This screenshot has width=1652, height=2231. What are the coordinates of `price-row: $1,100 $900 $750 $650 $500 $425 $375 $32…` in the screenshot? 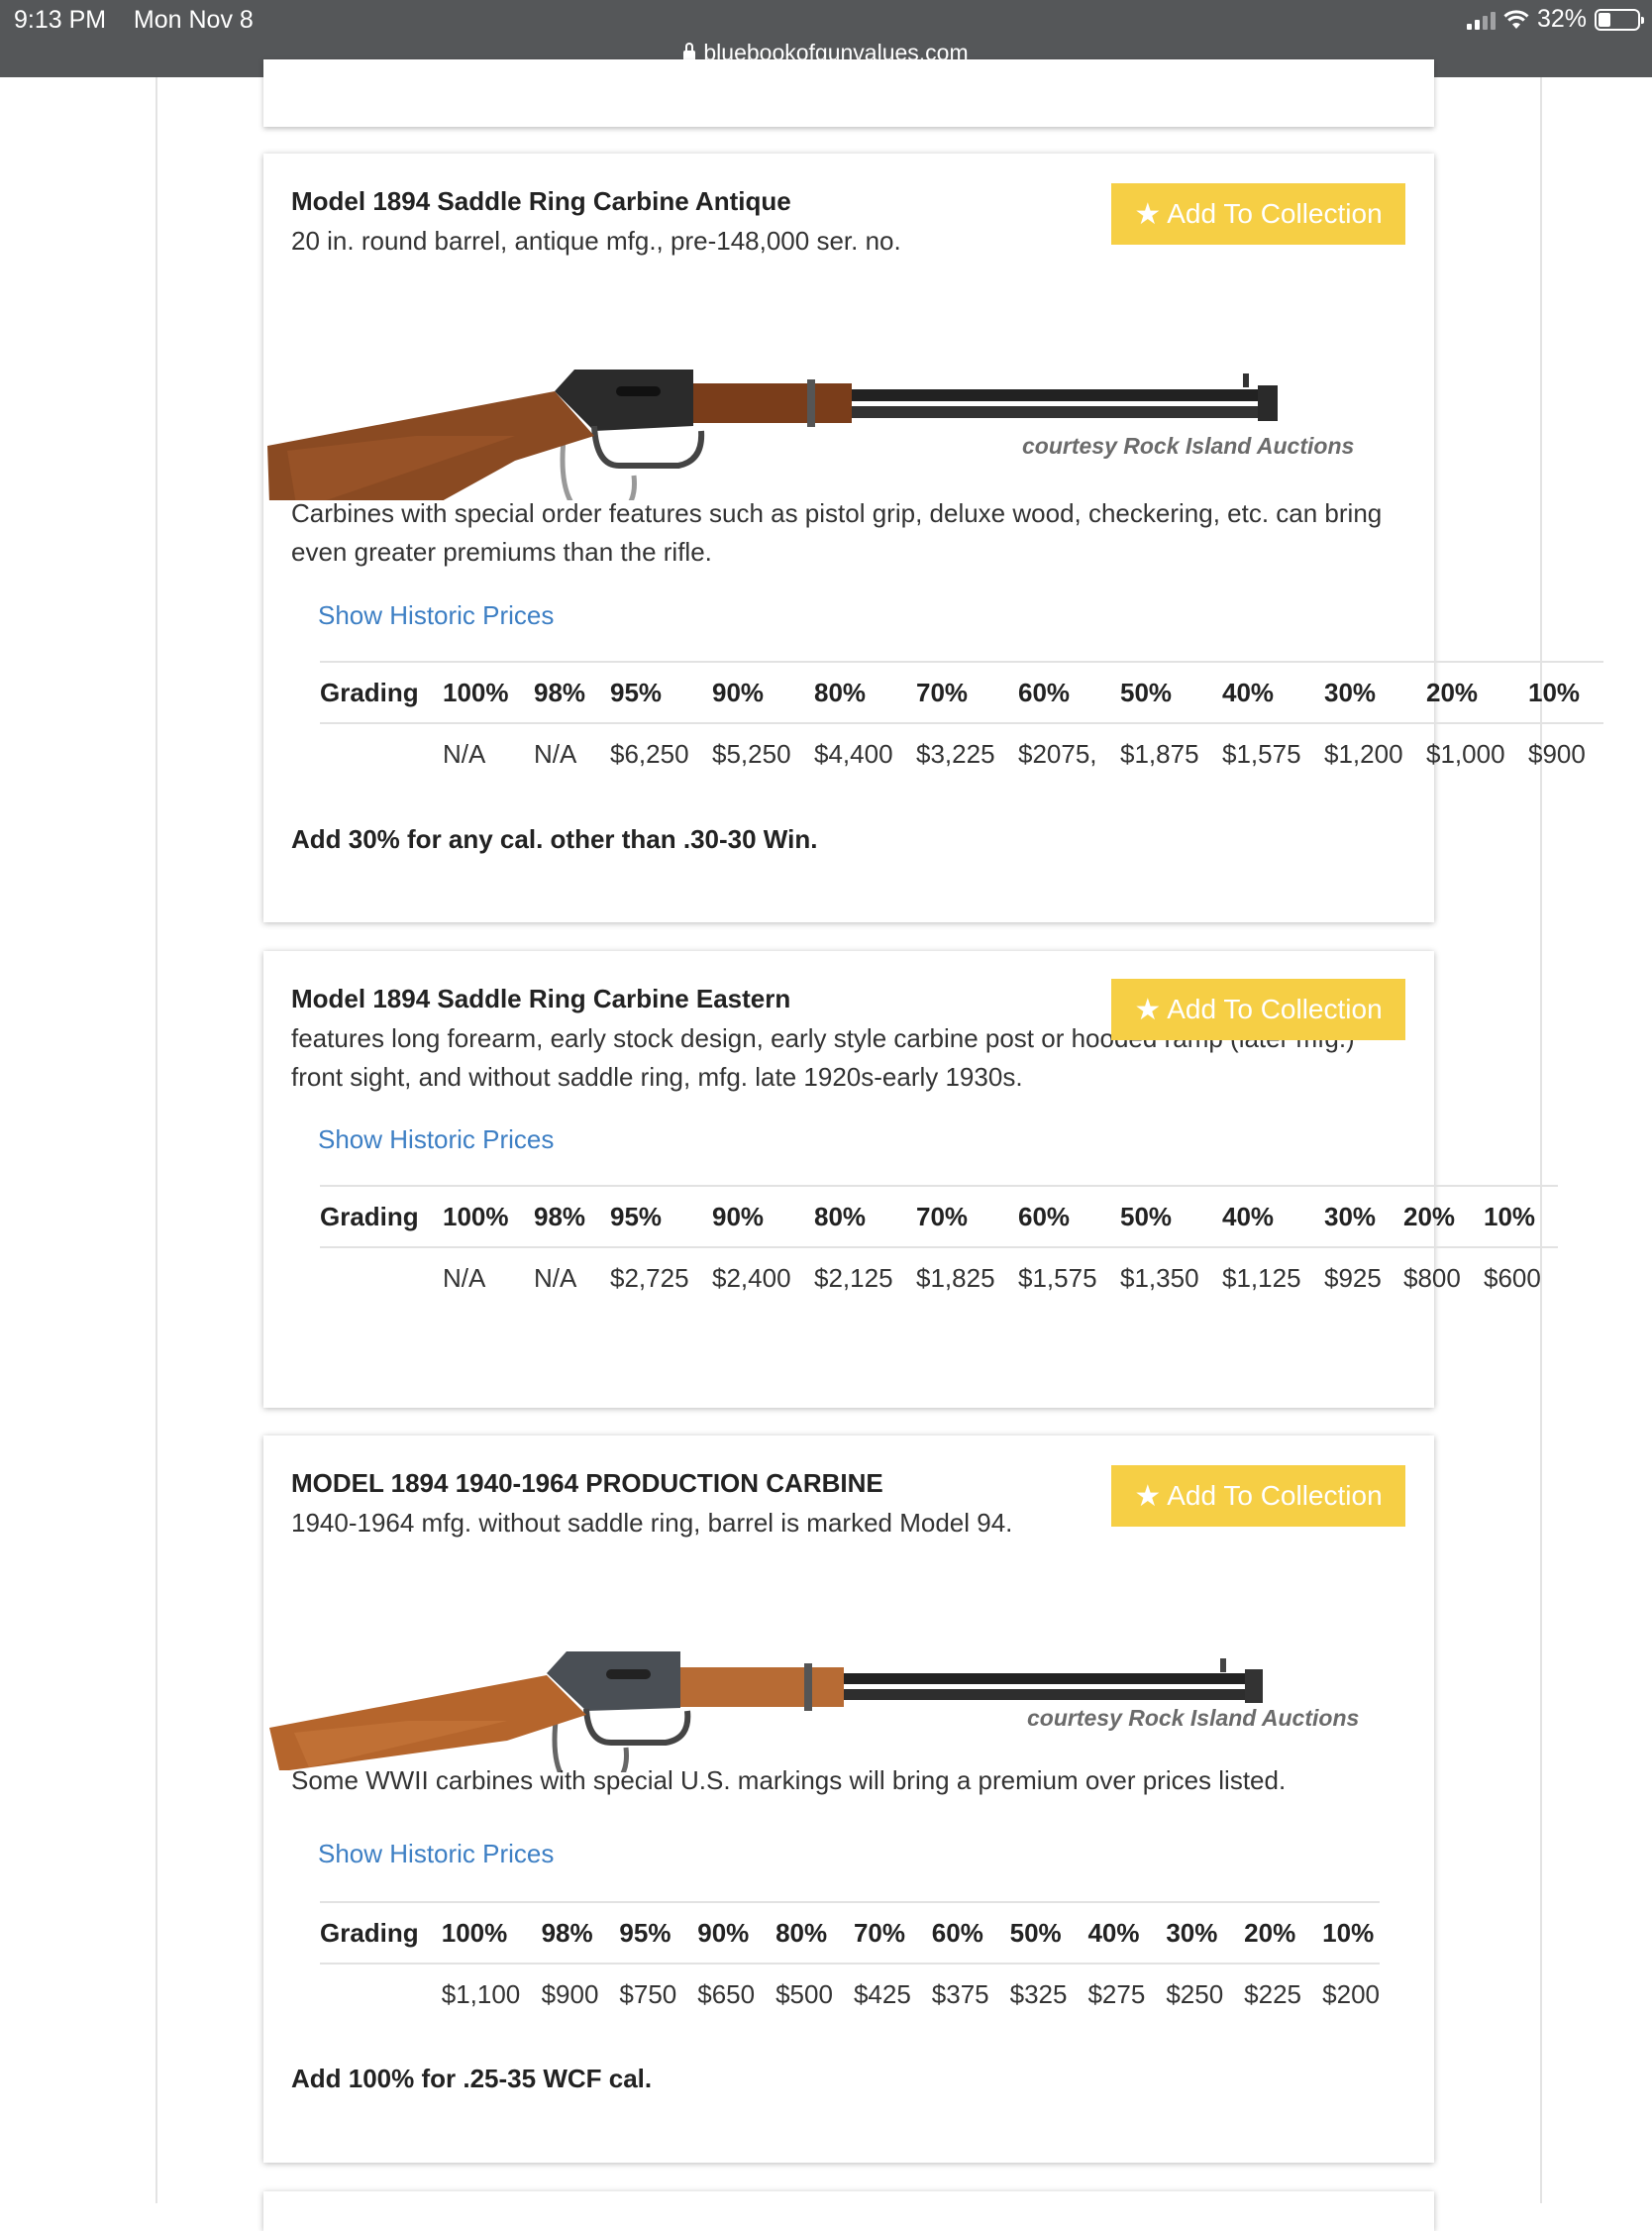 It's located at (850, 1994).